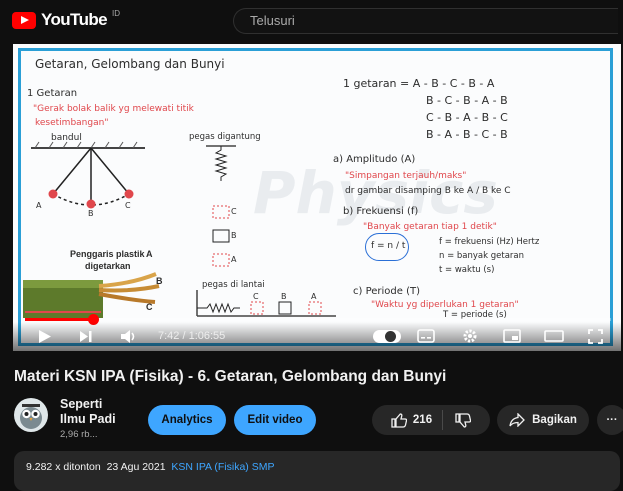 This screenshot has width=623, height=491. I want to click on more-actions-button: ···, so click(610, 420).